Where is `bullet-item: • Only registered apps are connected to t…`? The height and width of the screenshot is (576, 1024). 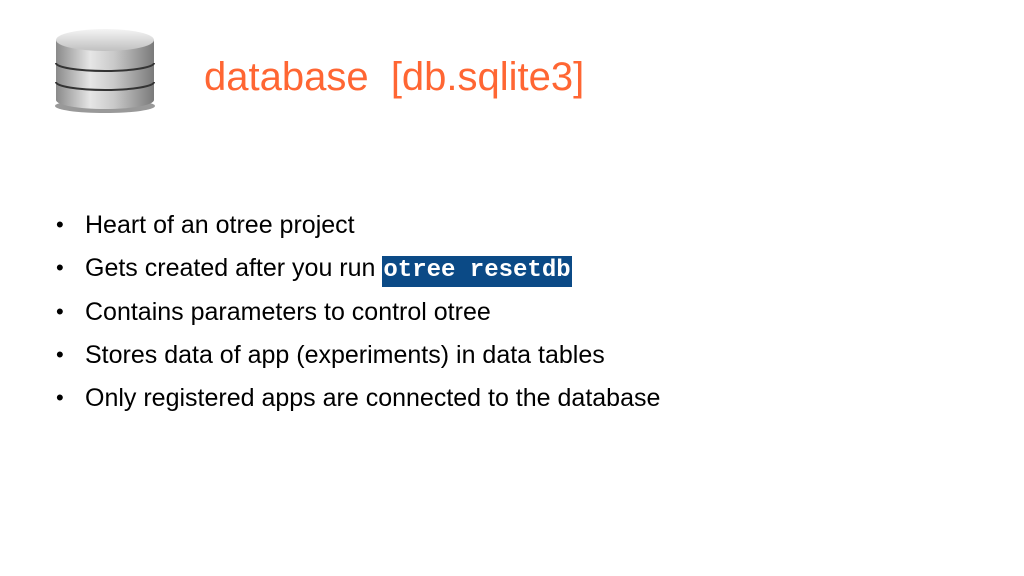 bullet-item: • Only registered apps are connected to t… is located at coordinates (358, 400).